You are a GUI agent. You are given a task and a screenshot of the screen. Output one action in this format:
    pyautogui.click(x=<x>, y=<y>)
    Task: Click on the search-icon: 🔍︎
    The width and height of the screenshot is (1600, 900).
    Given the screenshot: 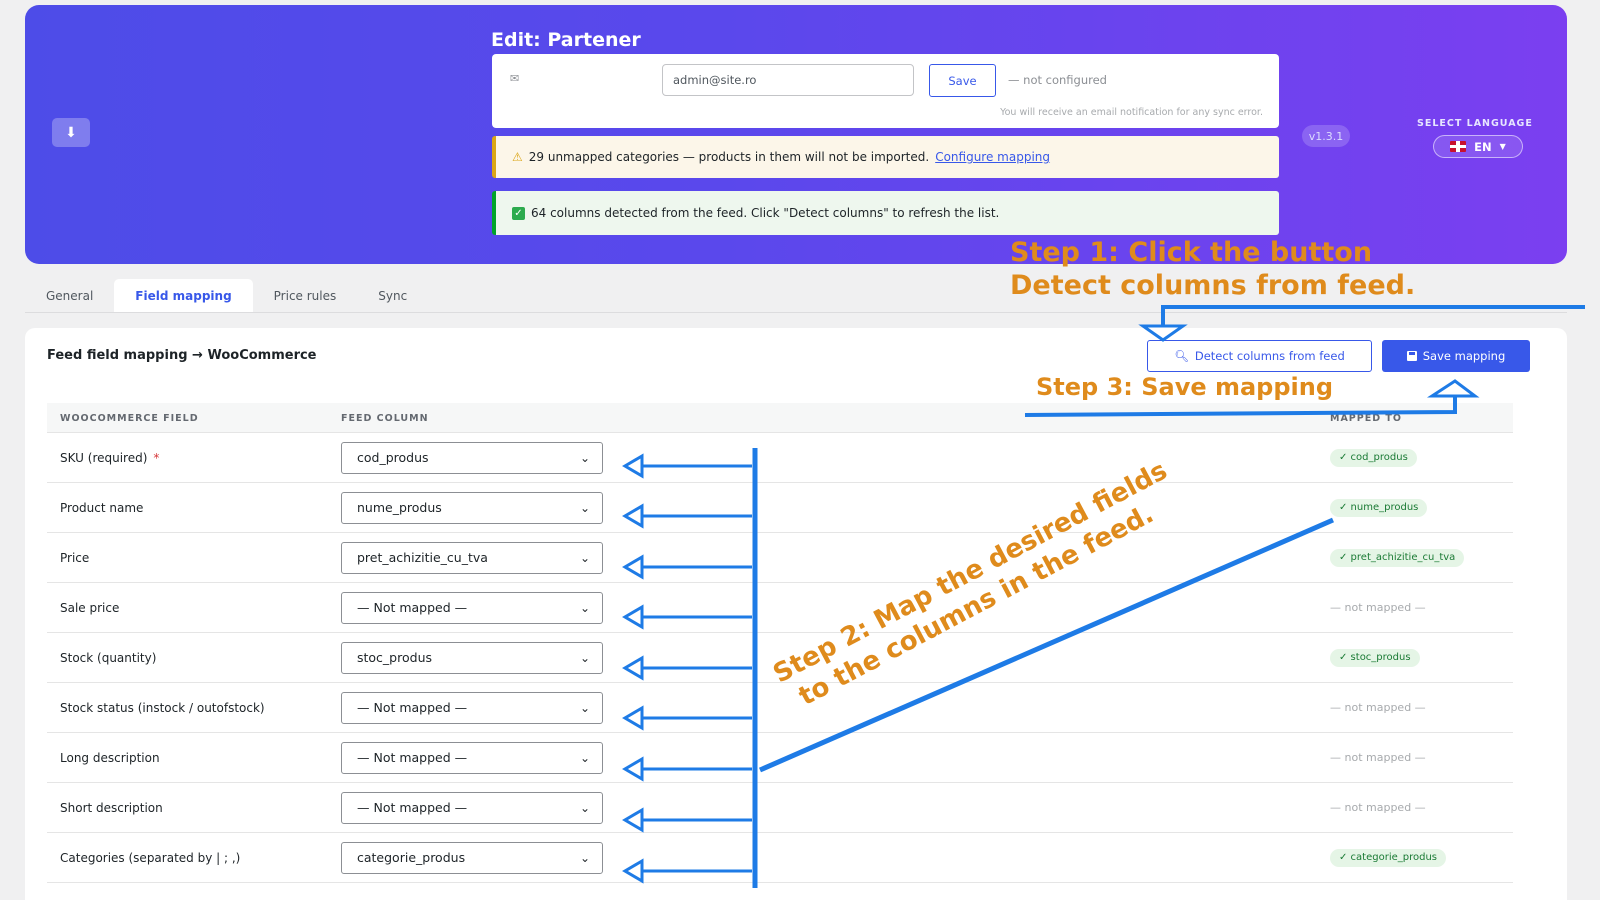 What is the action you would take?
    pyautogui.click(x=1181, y=356)
    